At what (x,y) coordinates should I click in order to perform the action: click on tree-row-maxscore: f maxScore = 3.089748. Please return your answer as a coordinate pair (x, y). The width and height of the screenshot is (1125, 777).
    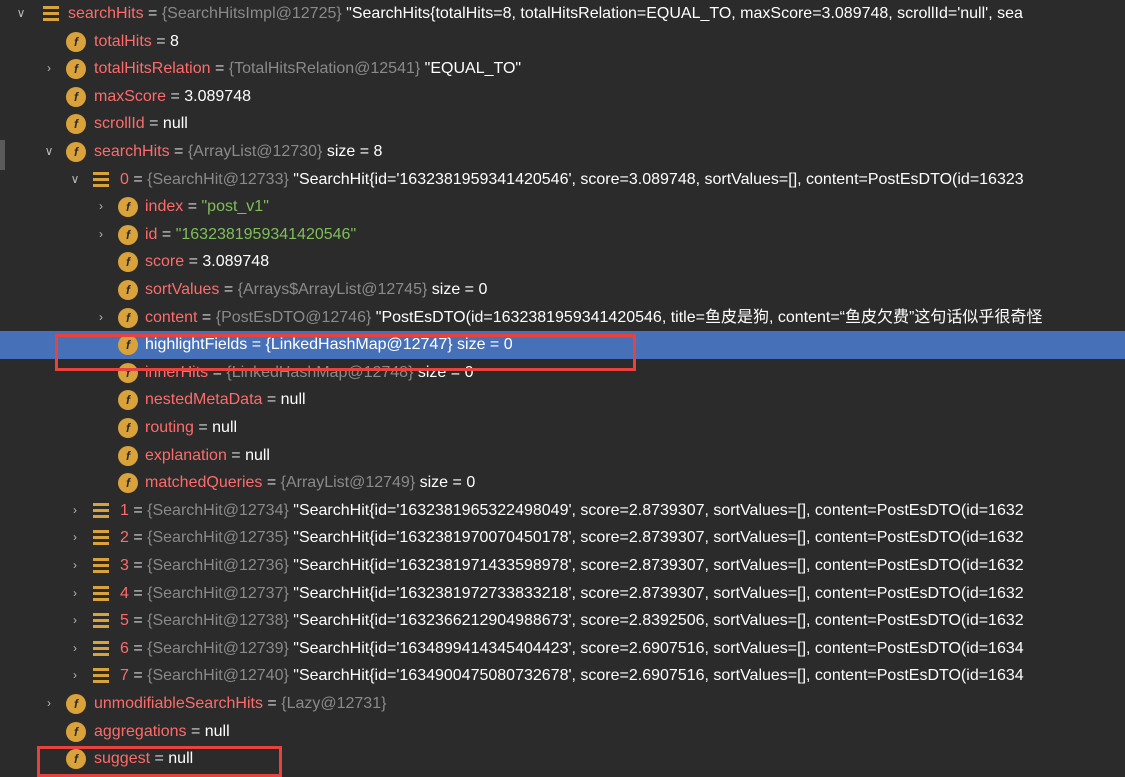
    Looking at the image, I should click on (562, 97).